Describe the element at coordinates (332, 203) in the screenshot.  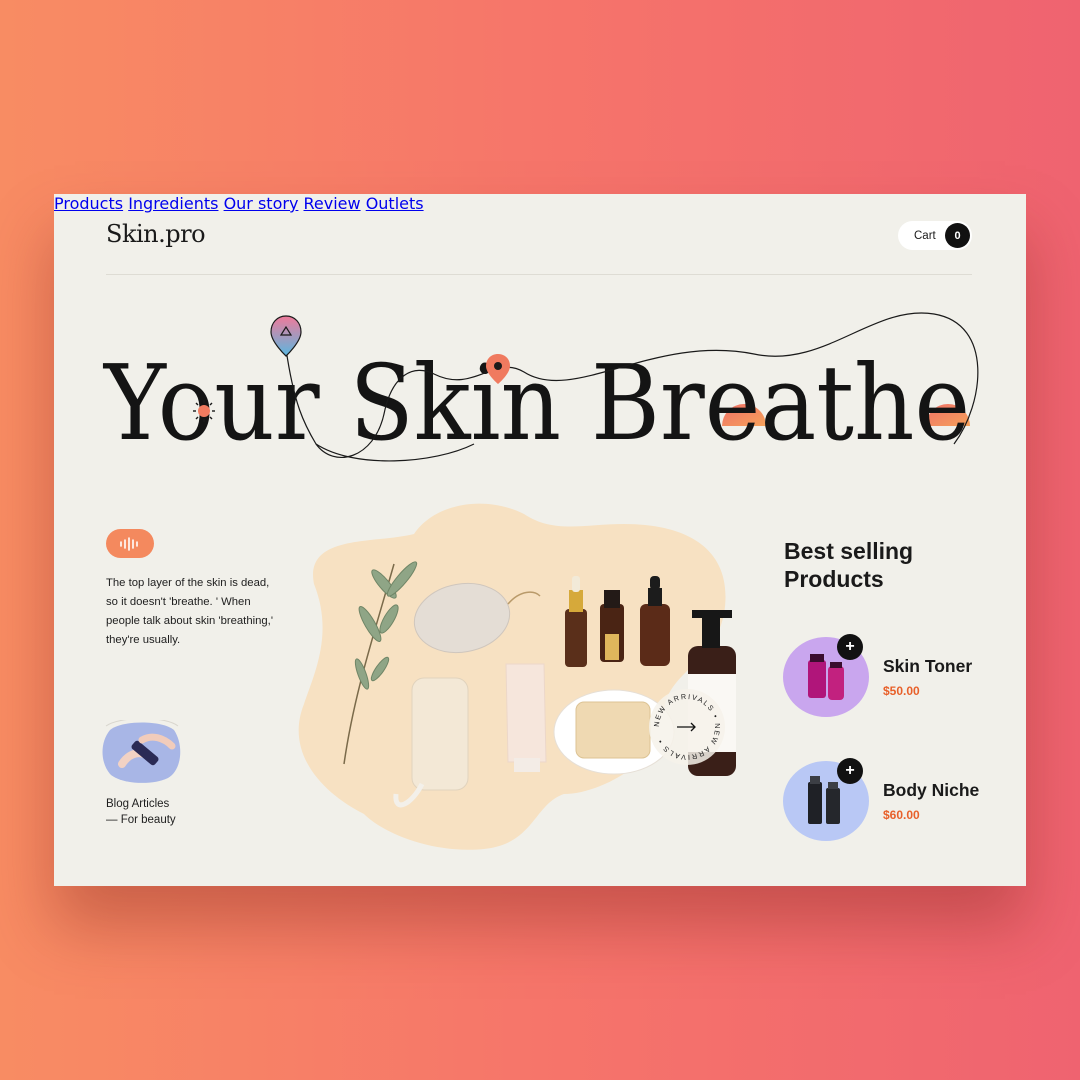
I see `nav-review: Review` at that location.